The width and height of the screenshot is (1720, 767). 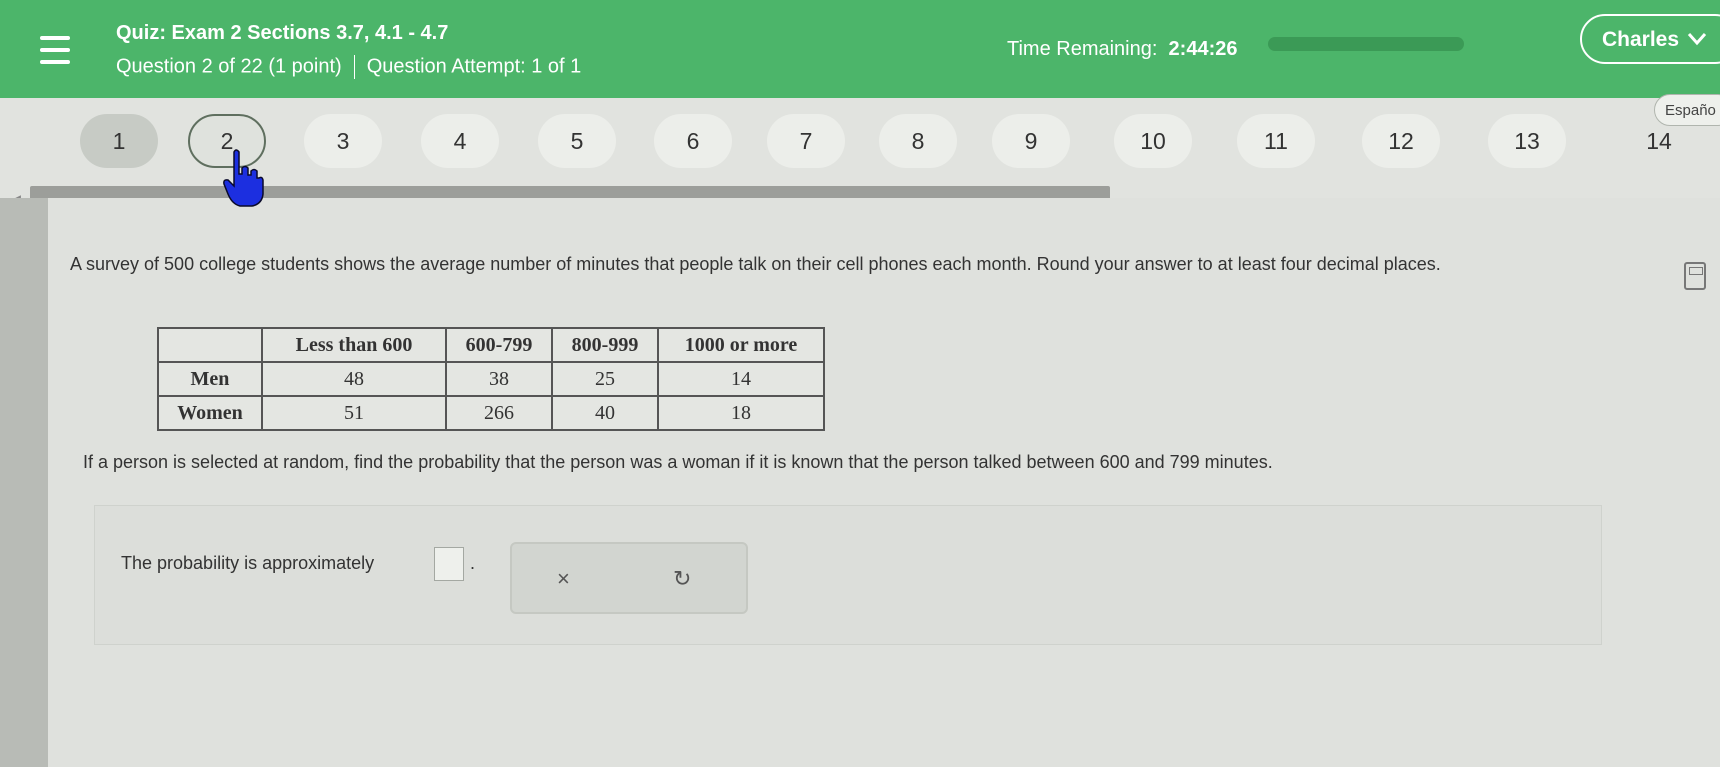 I want to click on question-nav-12: 12, so click(x=1401, y=141).